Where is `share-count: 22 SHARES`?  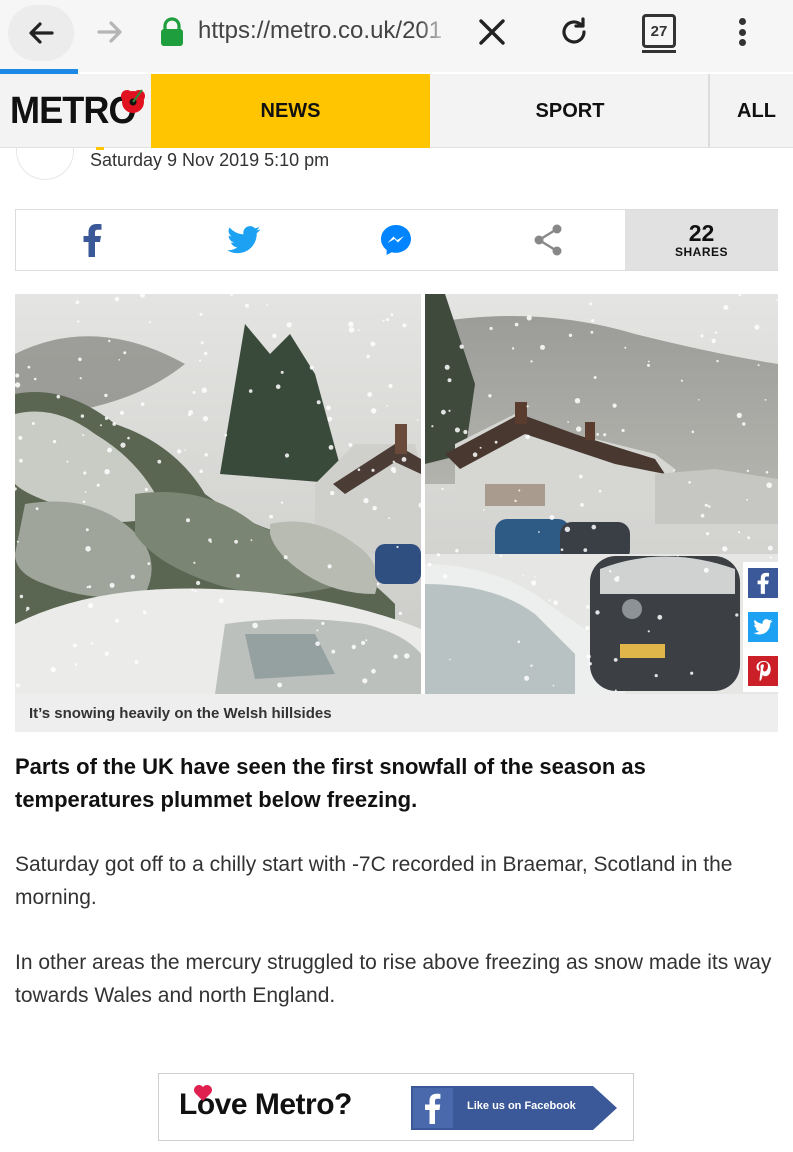
share-count: 22 SHARES is located at coordinates (701, 240).